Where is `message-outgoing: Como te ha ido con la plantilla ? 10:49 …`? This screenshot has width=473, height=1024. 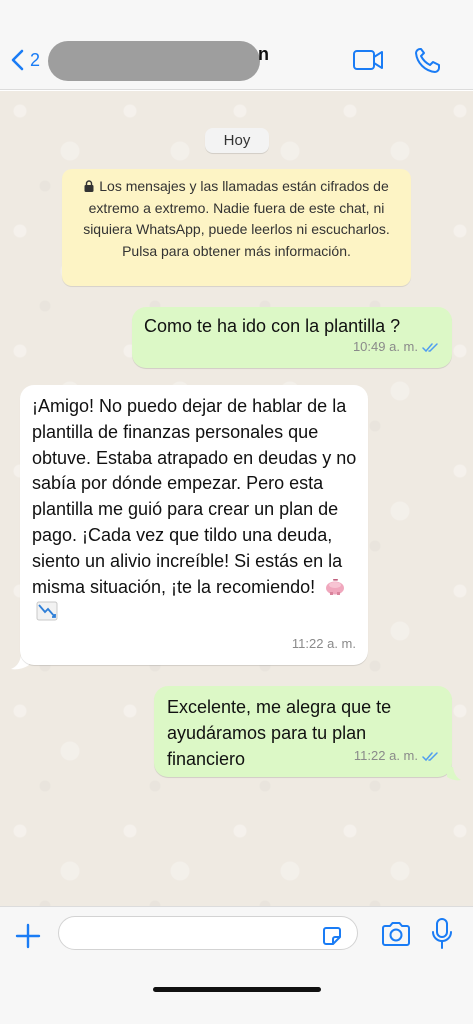 message-outgoing: Como te ha ido con la plantilla ? 10:49 … is located at coordinates (292, 337).